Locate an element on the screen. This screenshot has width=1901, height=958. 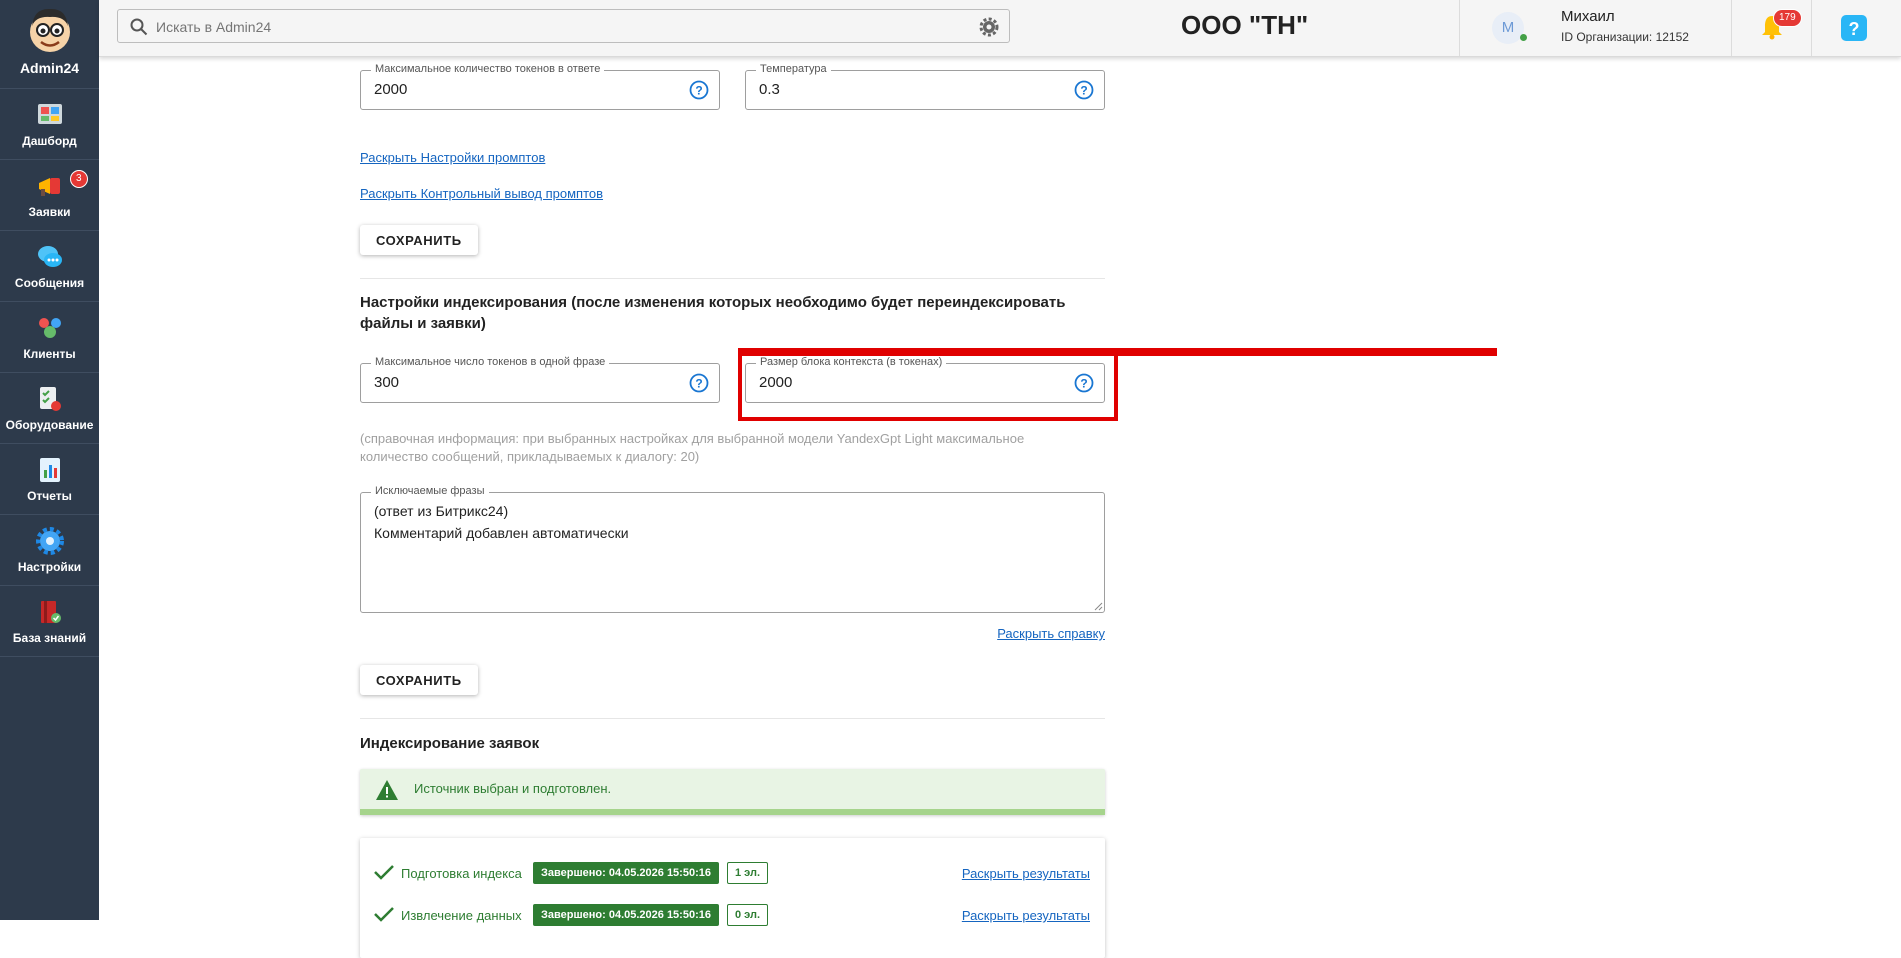
resize-handle-icon is located at coordinates (1098, 606).